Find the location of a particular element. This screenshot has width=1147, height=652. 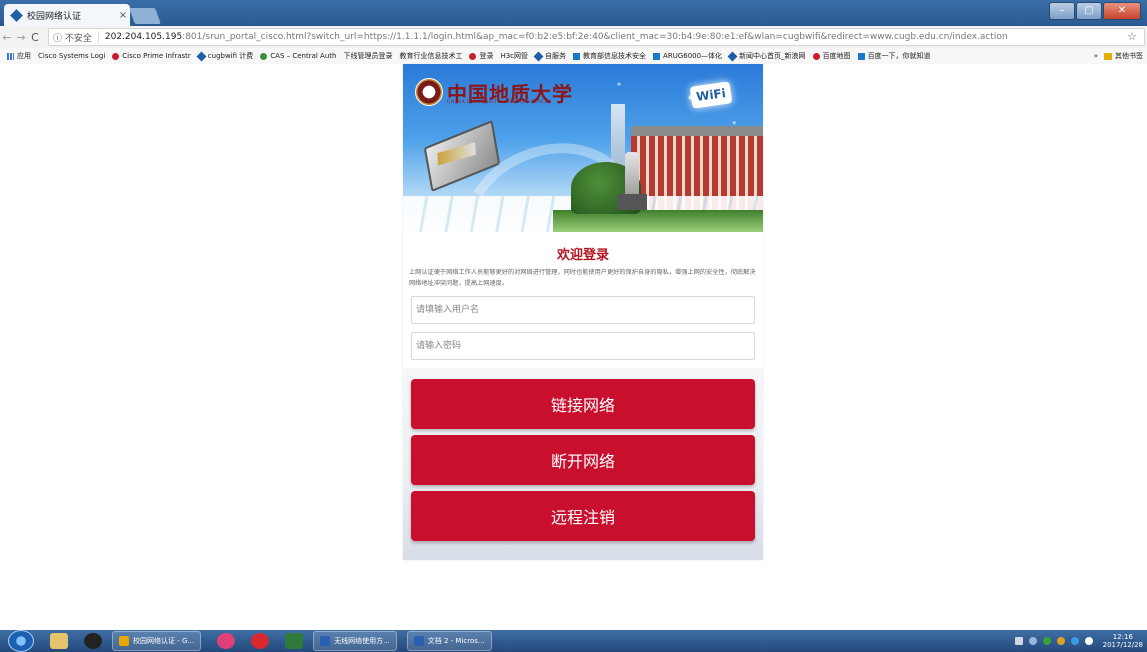

welcome-title: 欢迎登录 is located at coordinates (582, 255).